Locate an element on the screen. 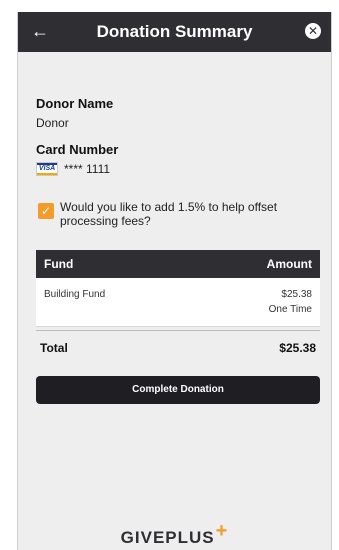 The width and height of the screenshot is (339, 550). card-number-value: **** 1111 is located at coordinates (87, 169).